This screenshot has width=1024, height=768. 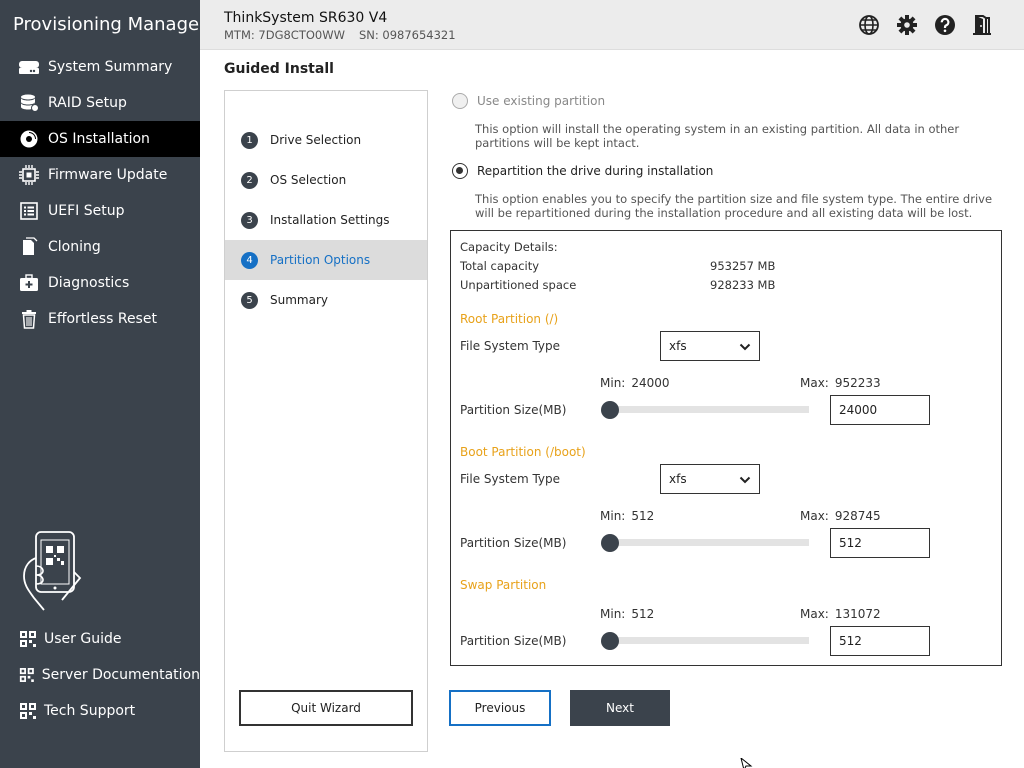 What do you see at coordinates (29, 247) in the screenshot?
I see `copy-icon` at bounding box center [29, 247].